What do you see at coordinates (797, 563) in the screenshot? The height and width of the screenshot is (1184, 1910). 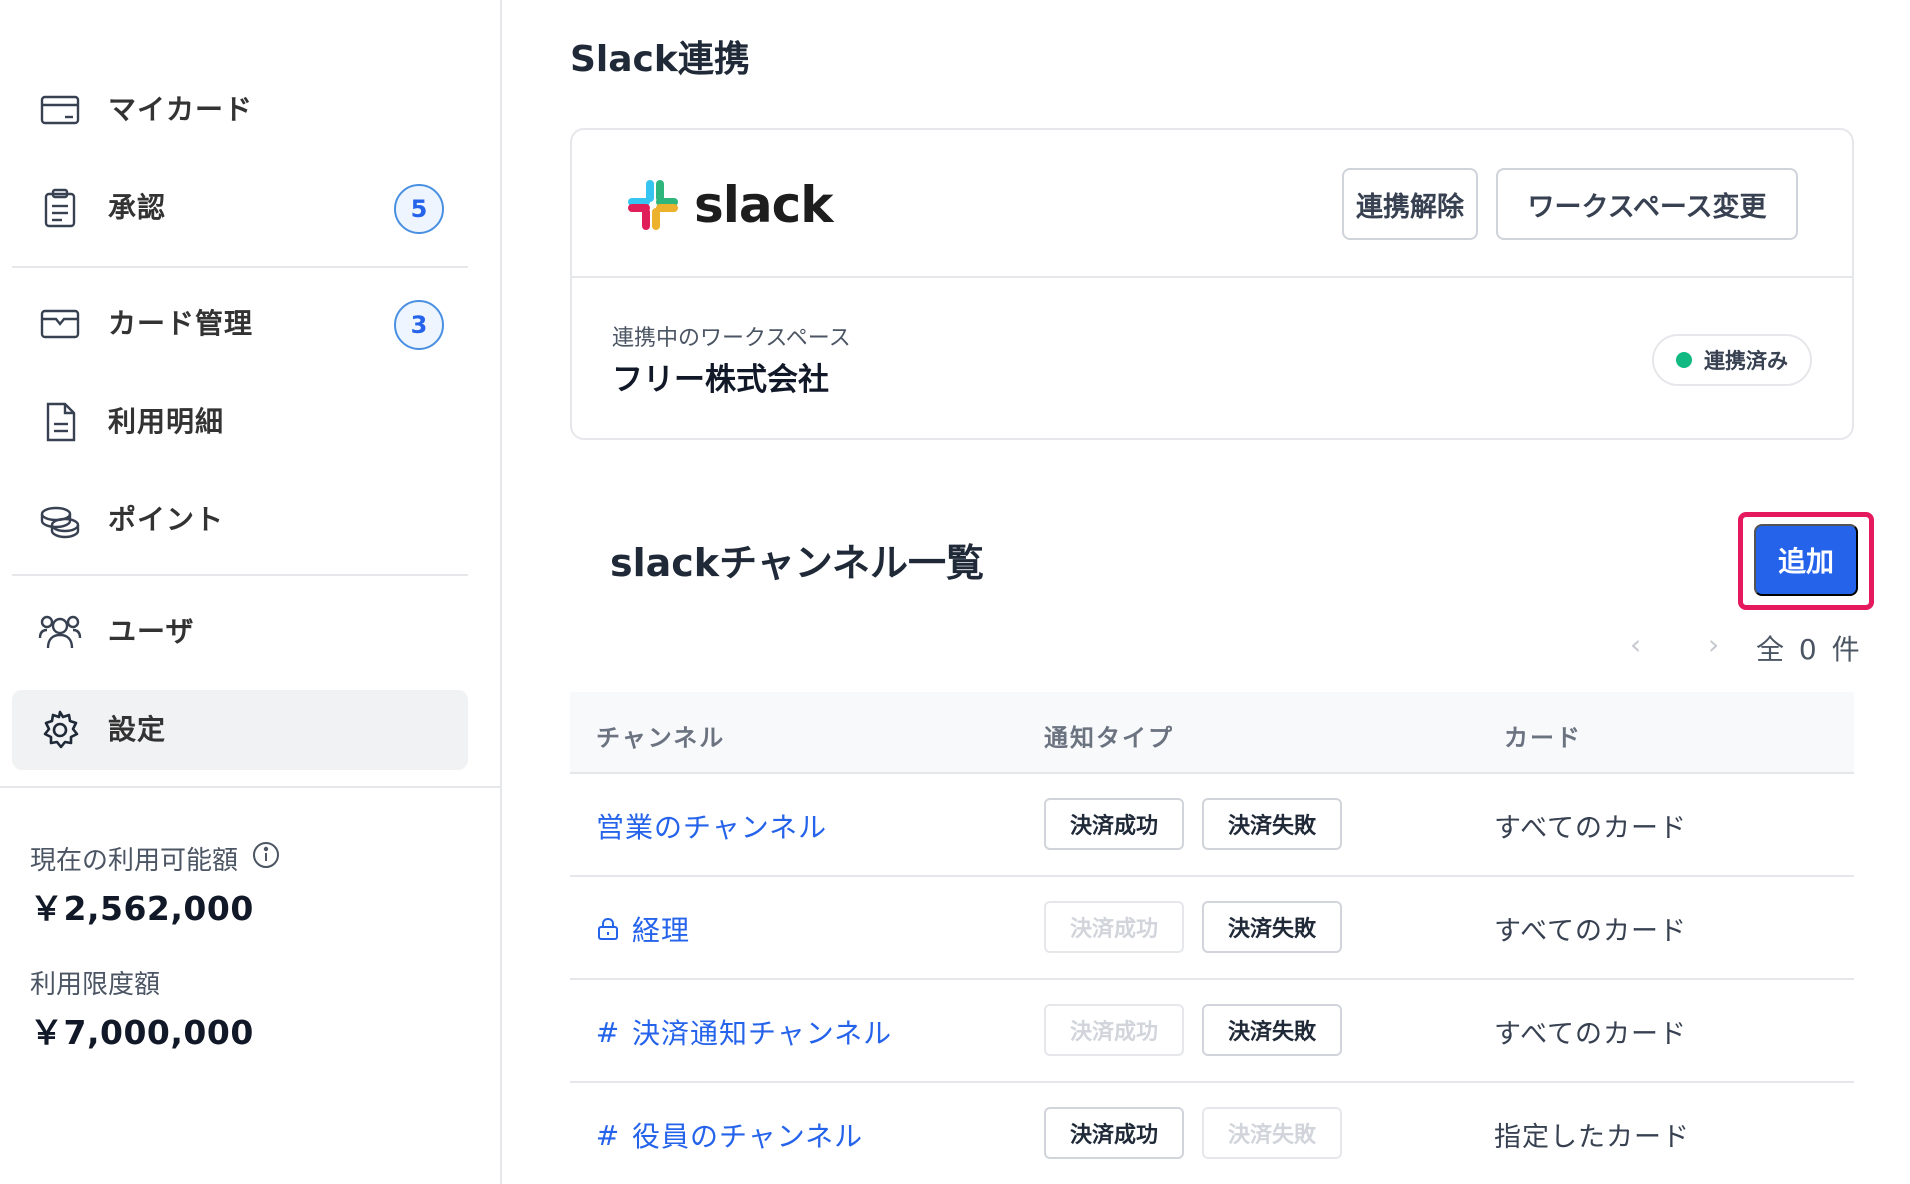 I see `channels-section-title: slackチャンネル一覧` at bounding box center [797, 563].